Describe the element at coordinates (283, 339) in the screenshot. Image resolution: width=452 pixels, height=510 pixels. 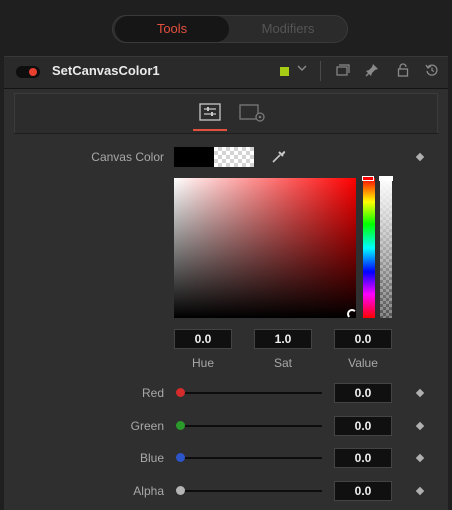
I see `sat-input: 1.0` at that location.